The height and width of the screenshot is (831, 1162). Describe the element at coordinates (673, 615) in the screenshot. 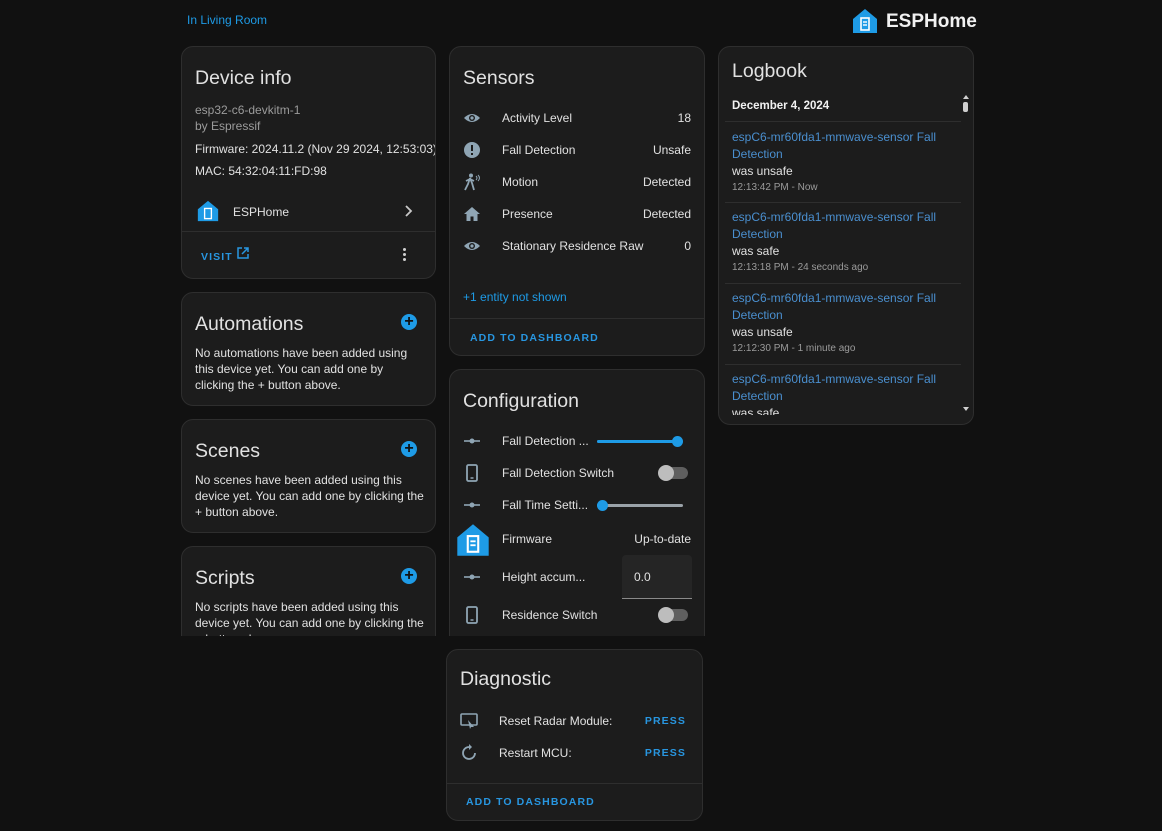

I see `residence-toggle` at that location.